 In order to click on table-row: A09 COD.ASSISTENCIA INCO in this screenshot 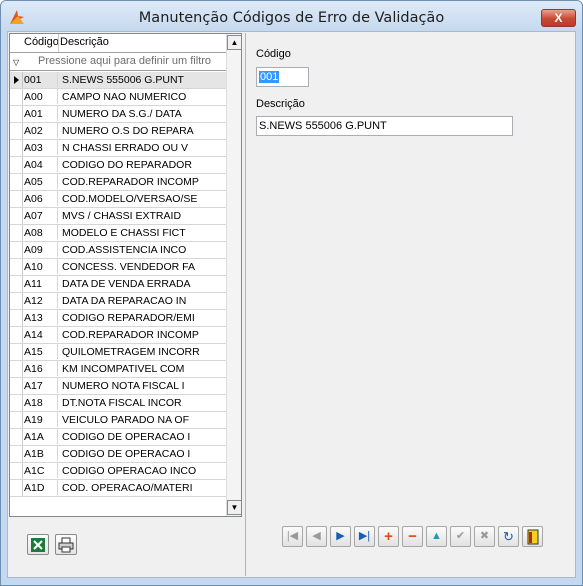, I will do `click(118, 250)`.